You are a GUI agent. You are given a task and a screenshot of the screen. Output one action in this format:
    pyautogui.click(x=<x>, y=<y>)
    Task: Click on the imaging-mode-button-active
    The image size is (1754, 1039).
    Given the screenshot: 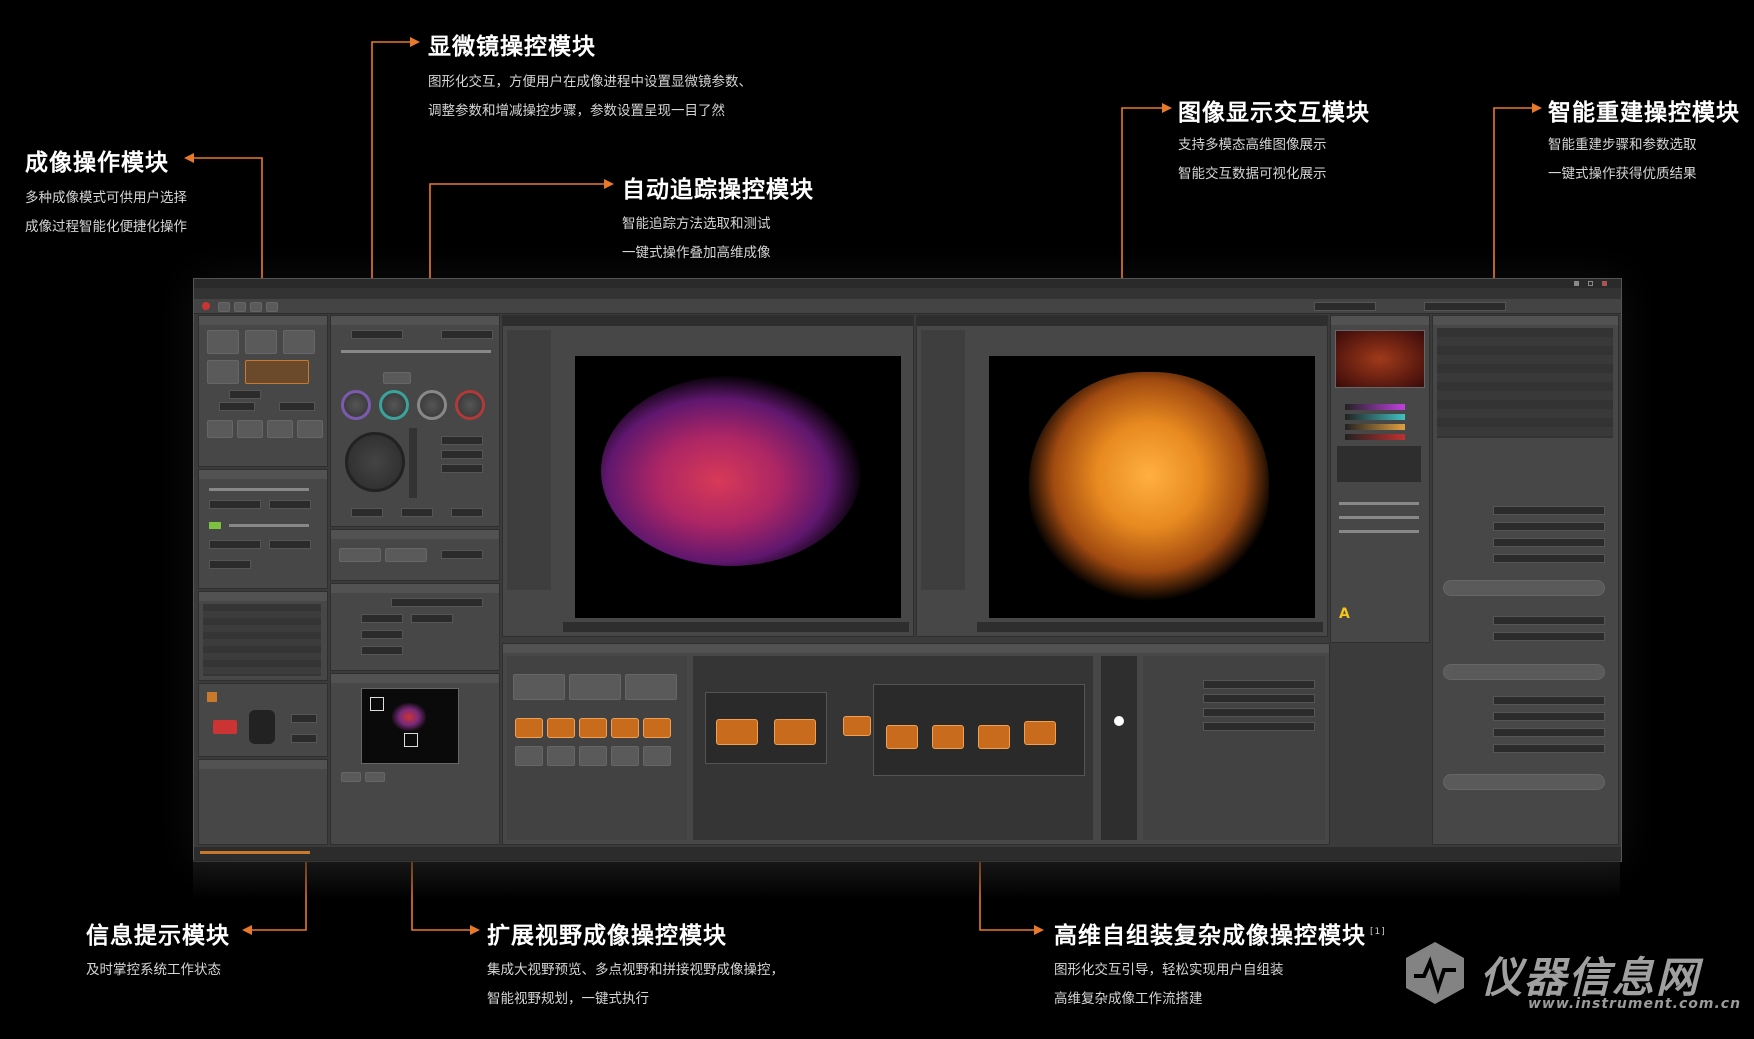 What is the action you would take?
    pyautogui.click(x=277, y=372)
    